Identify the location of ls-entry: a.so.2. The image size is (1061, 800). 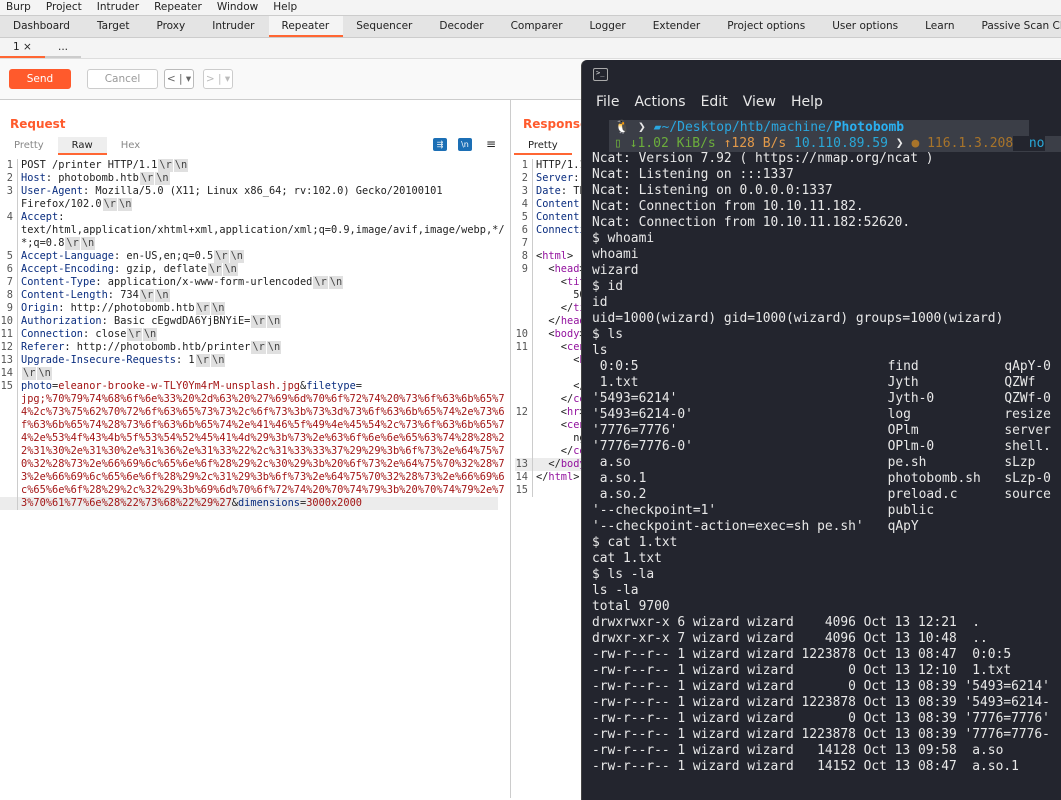
(619, 495).